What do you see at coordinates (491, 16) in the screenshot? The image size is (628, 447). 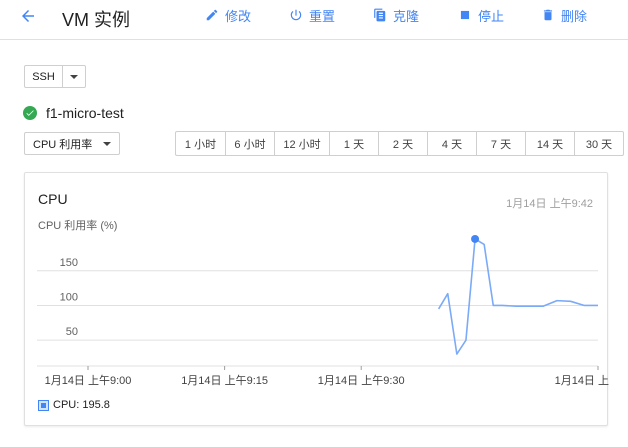 I see `stop-label: 停止` at bounding box center [491, 16].